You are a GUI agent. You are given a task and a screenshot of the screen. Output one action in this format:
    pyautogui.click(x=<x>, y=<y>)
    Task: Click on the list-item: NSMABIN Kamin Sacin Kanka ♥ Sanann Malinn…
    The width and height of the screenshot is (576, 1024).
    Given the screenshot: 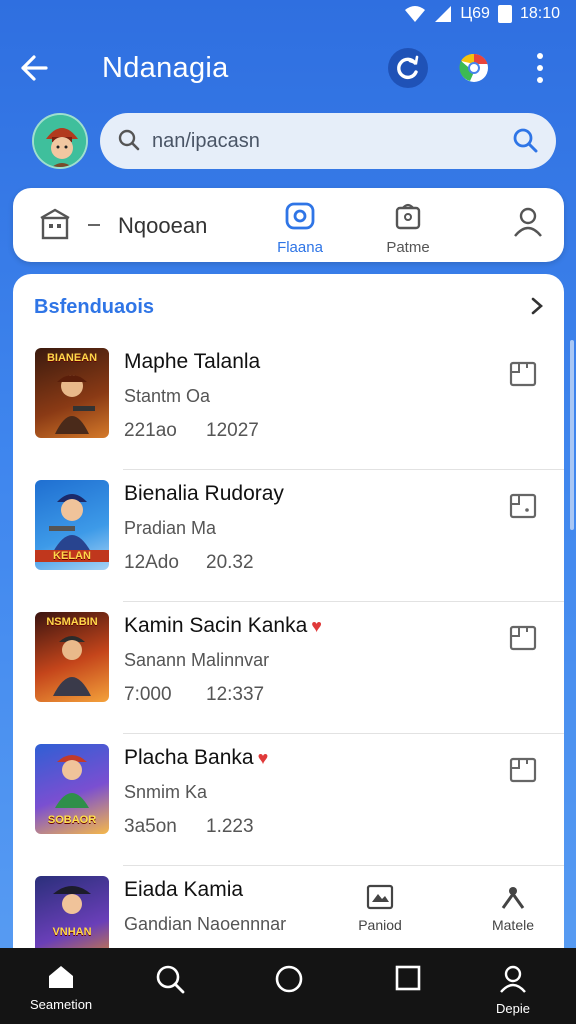 What is the action you would take?
    pyautogui.click(x=288, y=668)
    